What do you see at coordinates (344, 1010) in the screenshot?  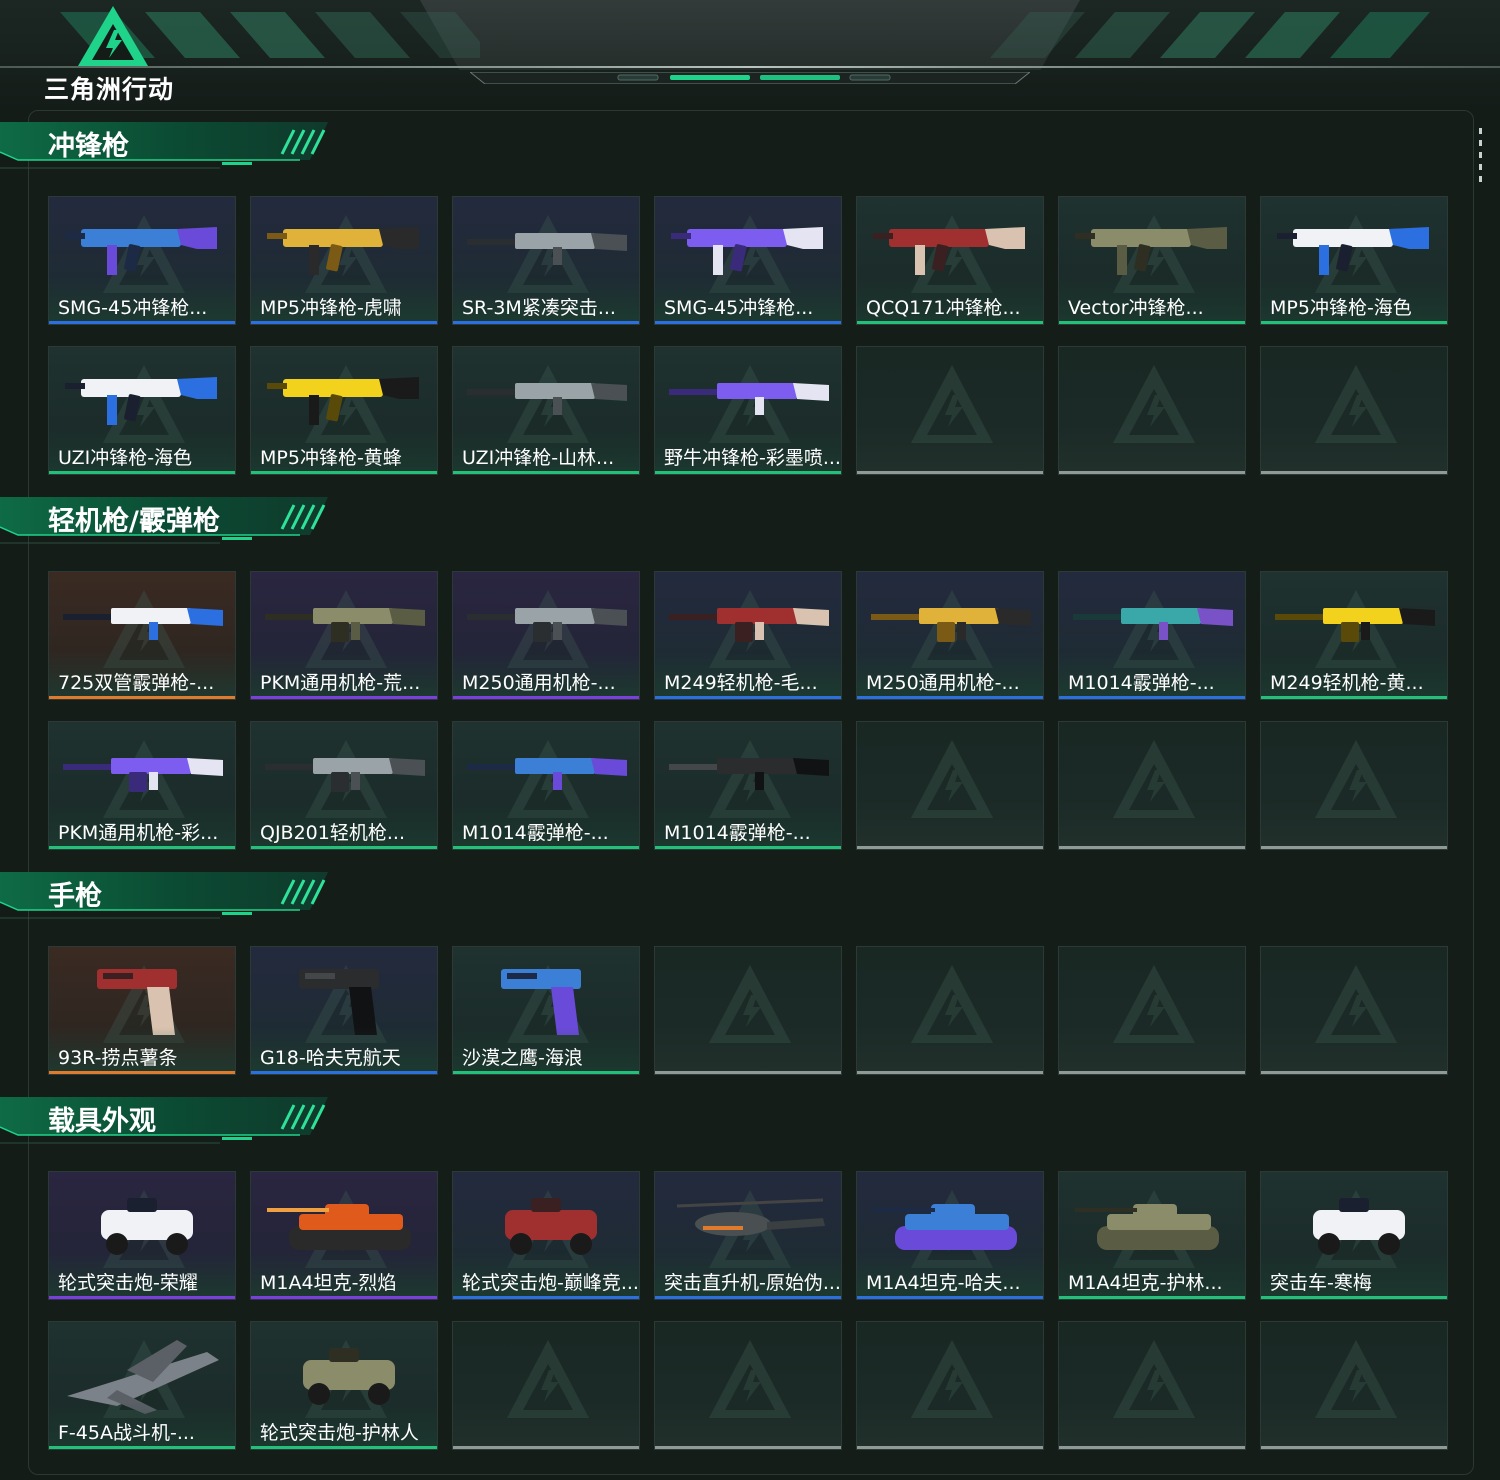 I see `skin-card: G18-哈夫克航天` at bounding box center [344, 1010].